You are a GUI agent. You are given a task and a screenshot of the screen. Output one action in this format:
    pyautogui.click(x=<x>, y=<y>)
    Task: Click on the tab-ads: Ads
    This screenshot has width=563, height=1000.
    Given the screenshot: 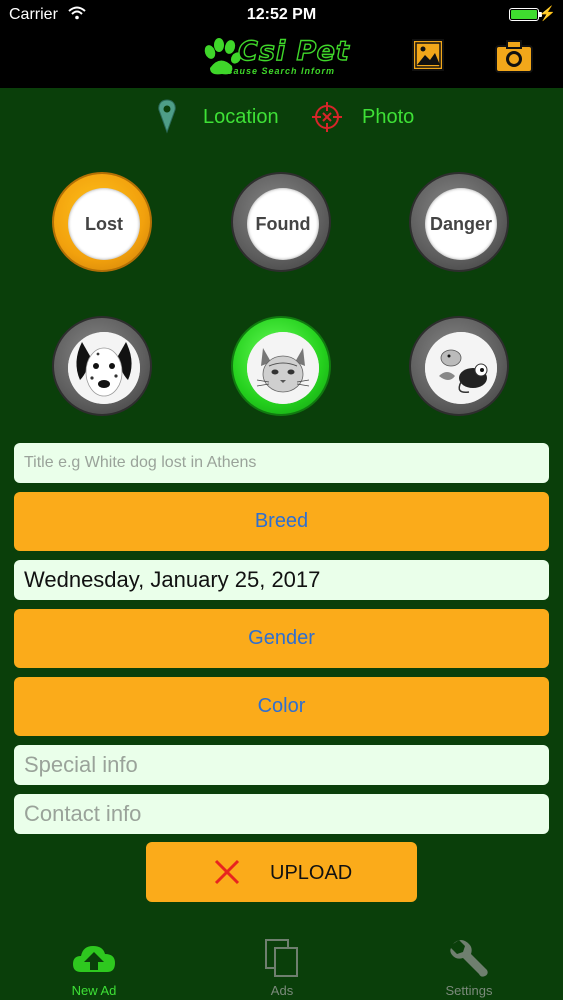 What is the action you would take?
    pyautogui.click(x=282, y=965)
    